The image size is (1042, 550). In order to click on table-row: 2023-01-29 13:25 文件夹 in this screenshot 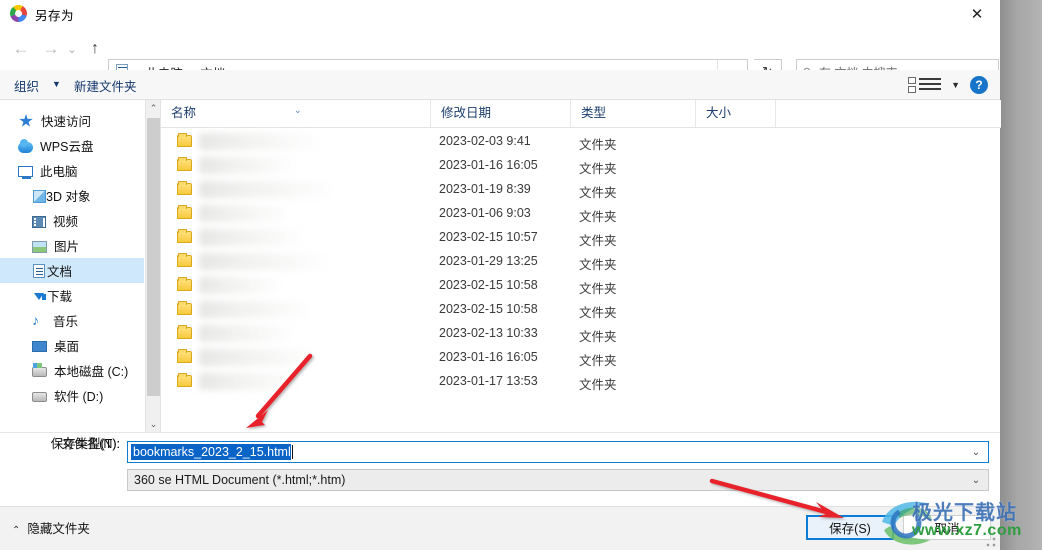, I will do `click(581, 262)`.